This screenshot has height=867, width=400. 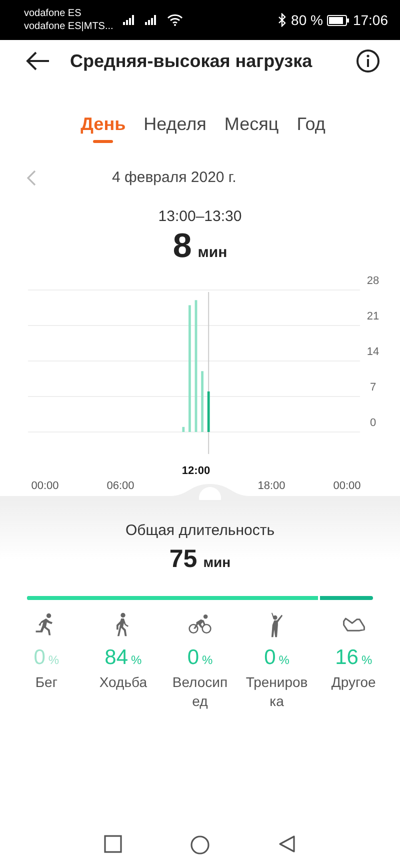 I want to click on value-unit: мин, so click(x=213, y=252).